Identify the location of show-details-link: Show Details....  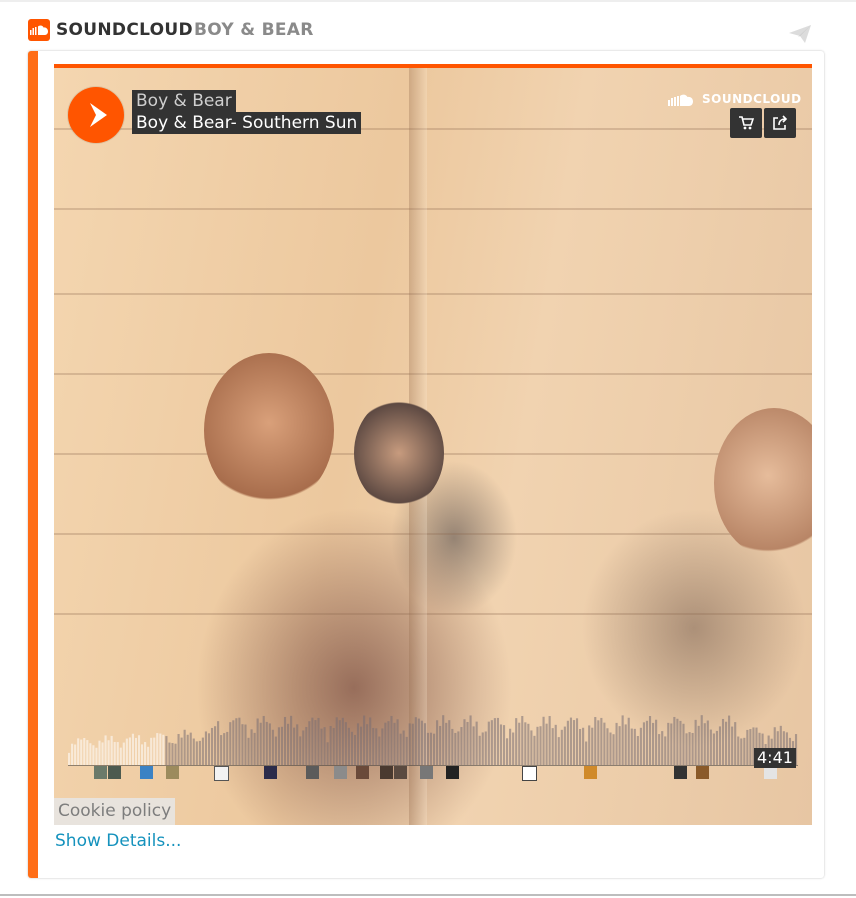
(118, 841).